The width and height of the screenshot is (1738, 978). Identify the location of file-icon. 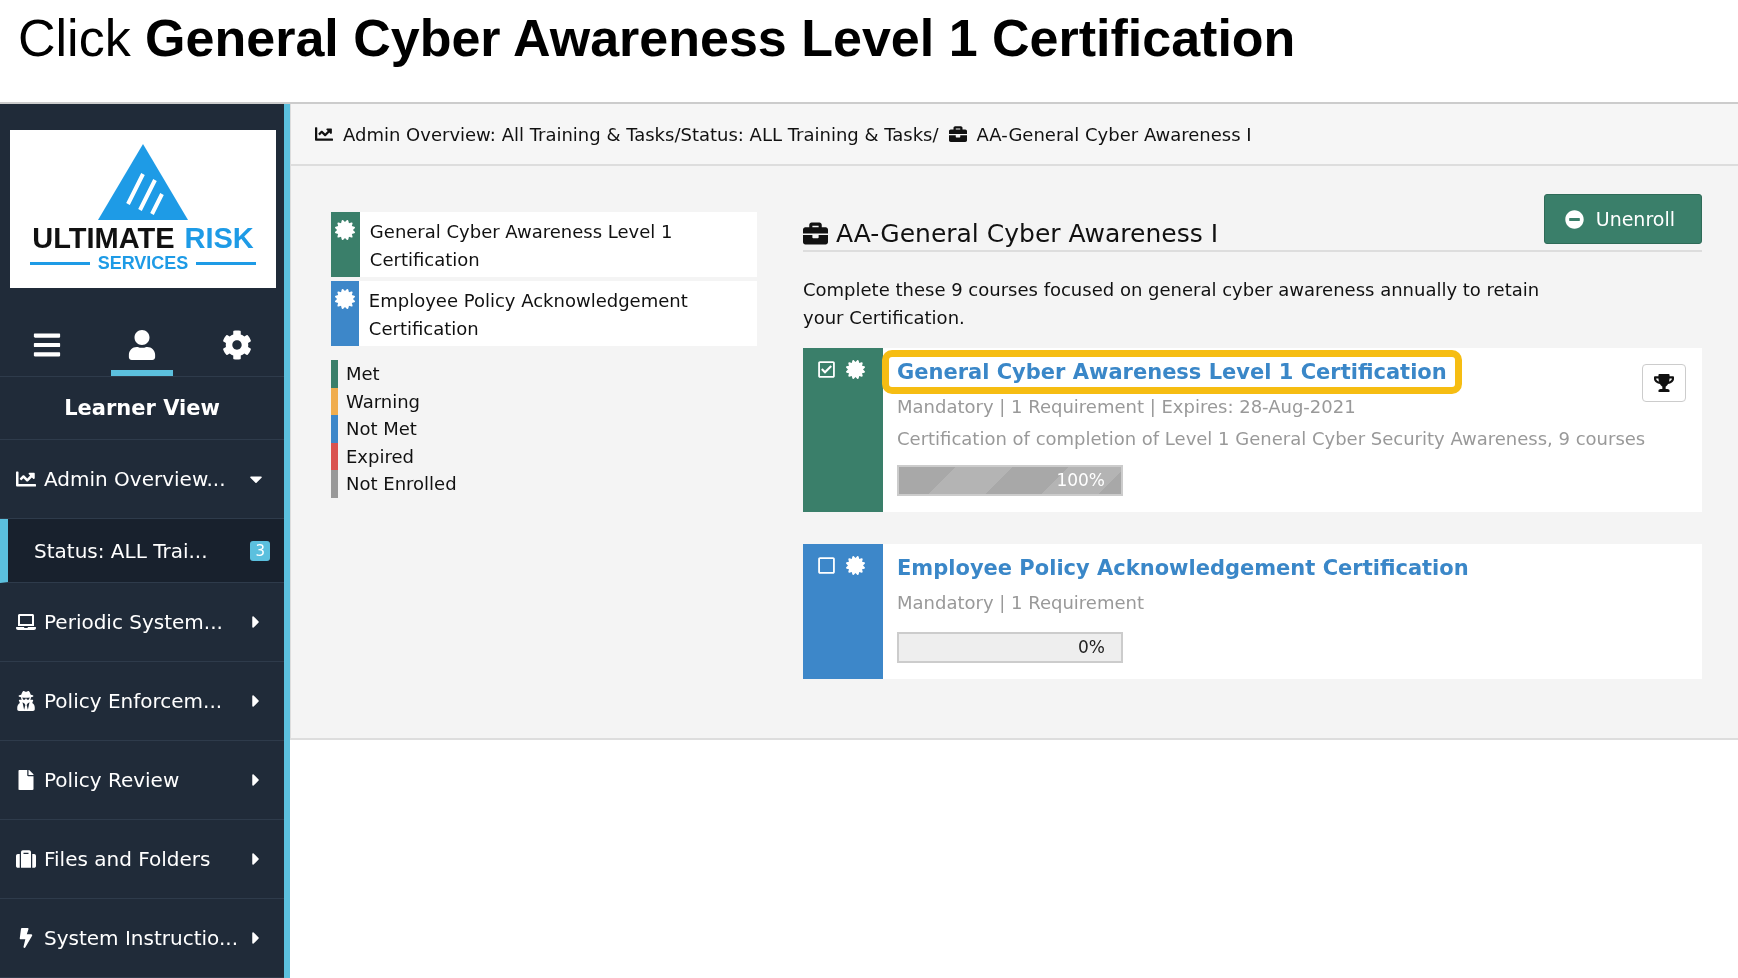
(26, 779).